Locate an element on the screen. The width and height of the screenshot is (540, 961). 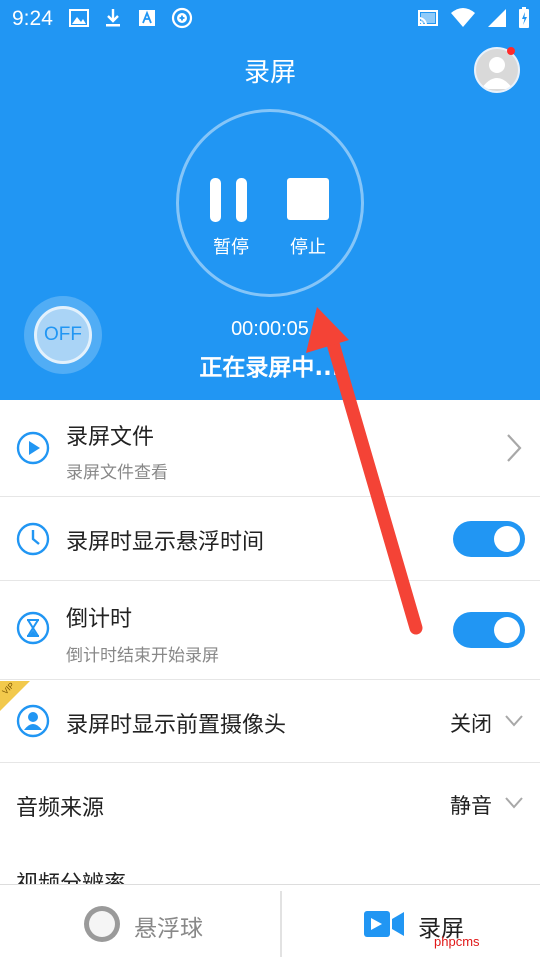
tab-floating-ball: 悬浮球 is located at coordinates (140, 923).